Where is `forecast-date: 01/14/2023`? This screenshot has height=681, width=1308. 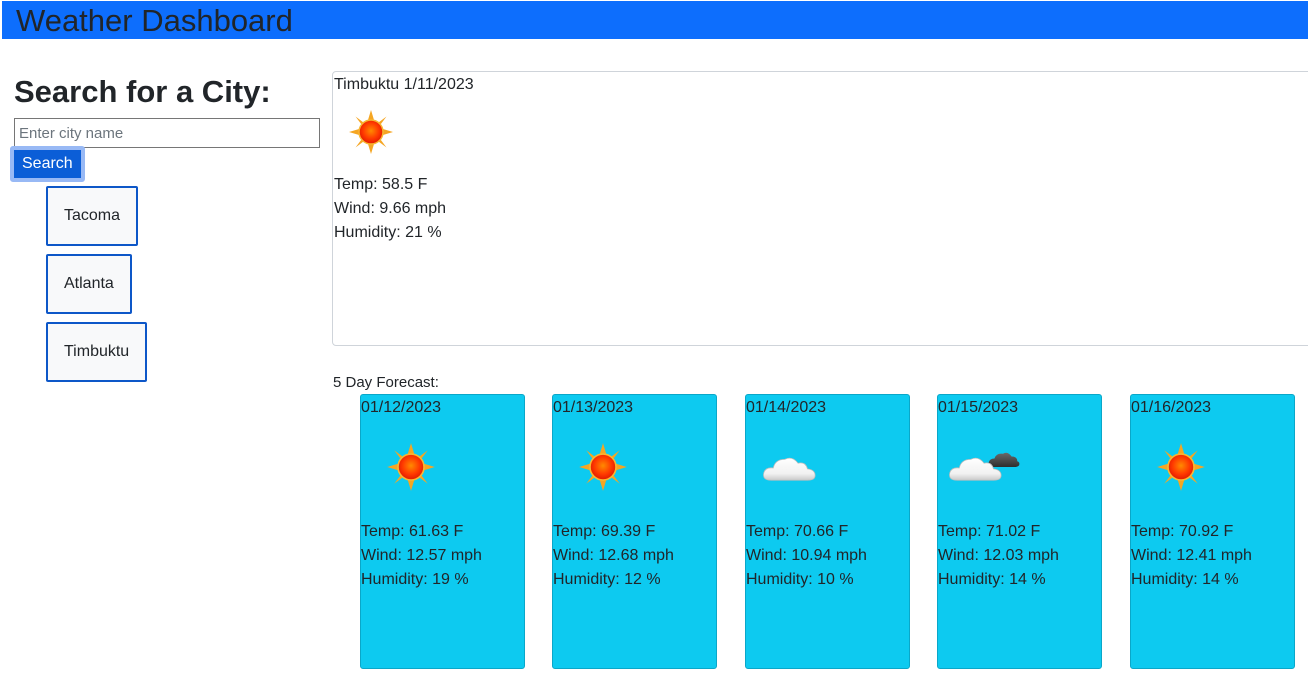 forecast-date: 01/14/2023 is located at coordinates (786, 407).